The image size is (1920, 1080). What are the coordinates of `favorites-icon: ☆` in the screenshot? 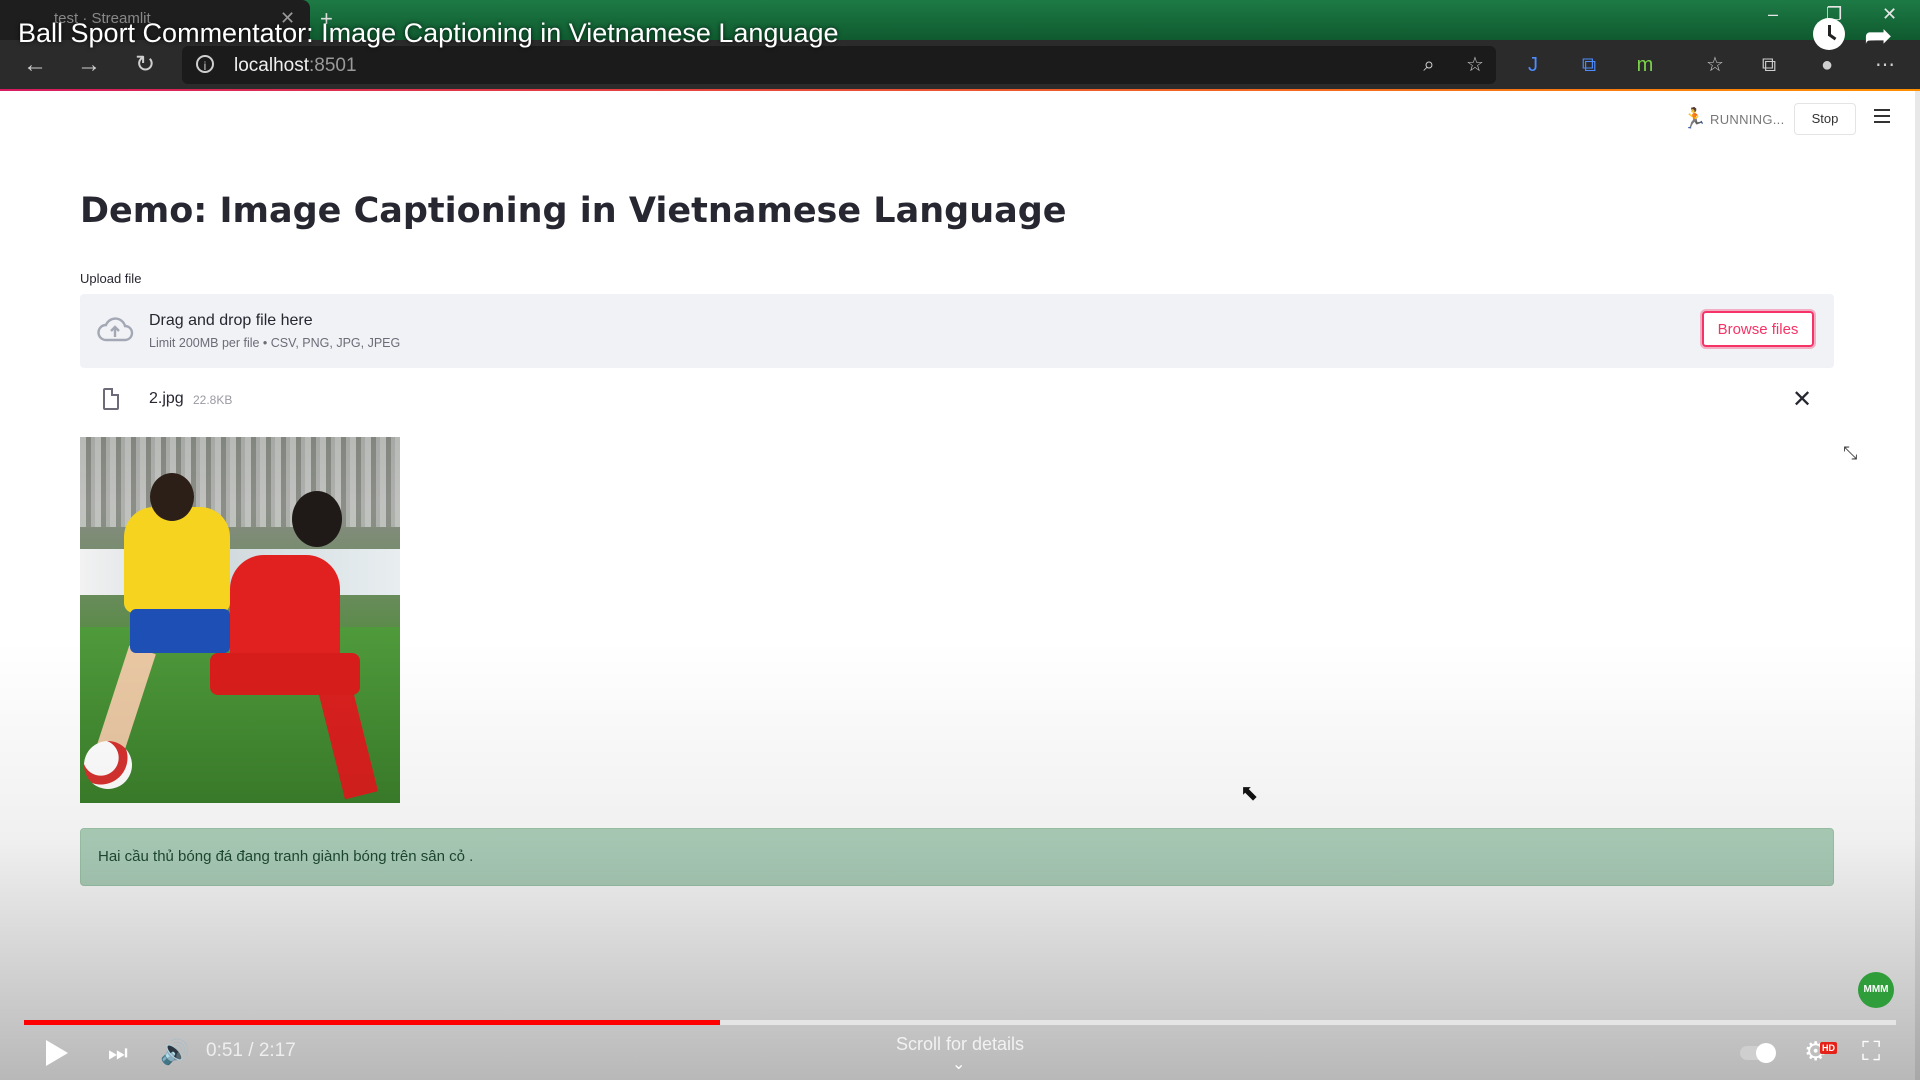 It's located at (1715, 65).